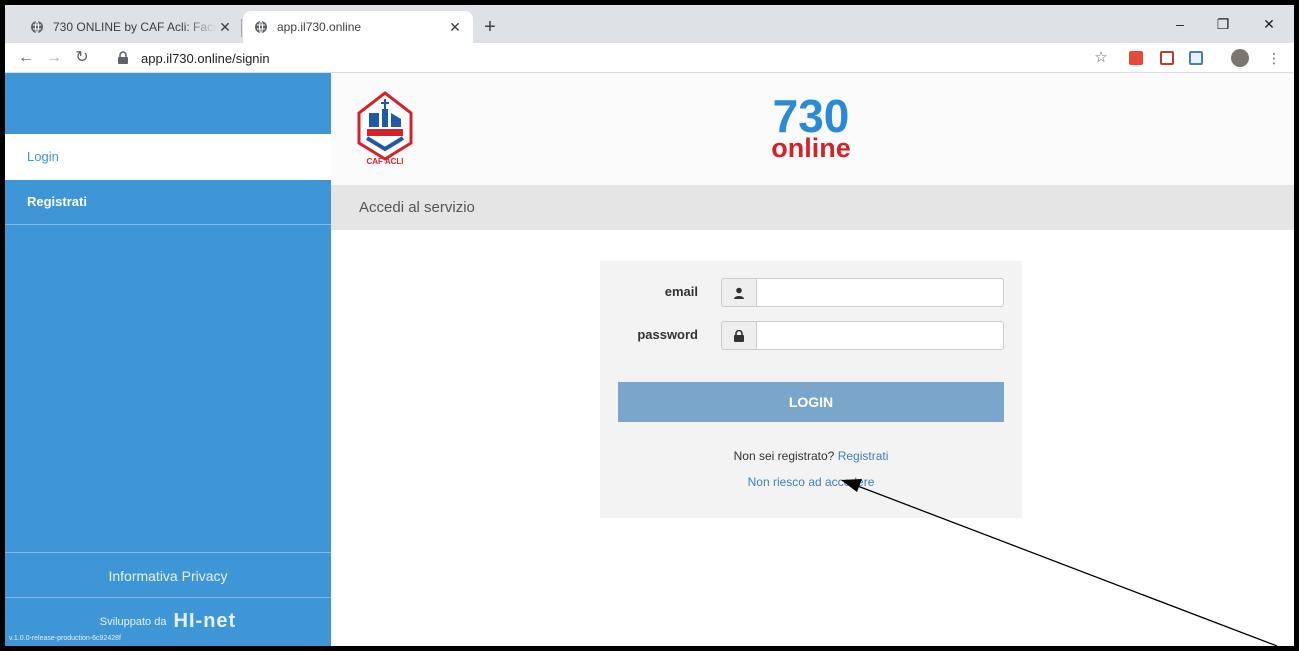 The width and height of the screenshot is (1299, 651). Describe the element at coordinates (880, 292) in the screenshot. I see `email-input` at that location.